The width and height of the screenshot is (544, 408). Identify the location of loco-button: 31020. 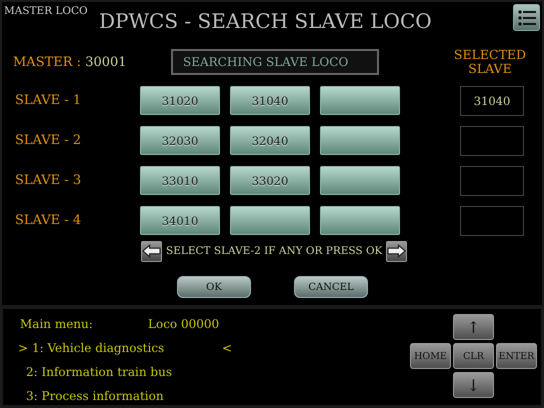
(180, 100).